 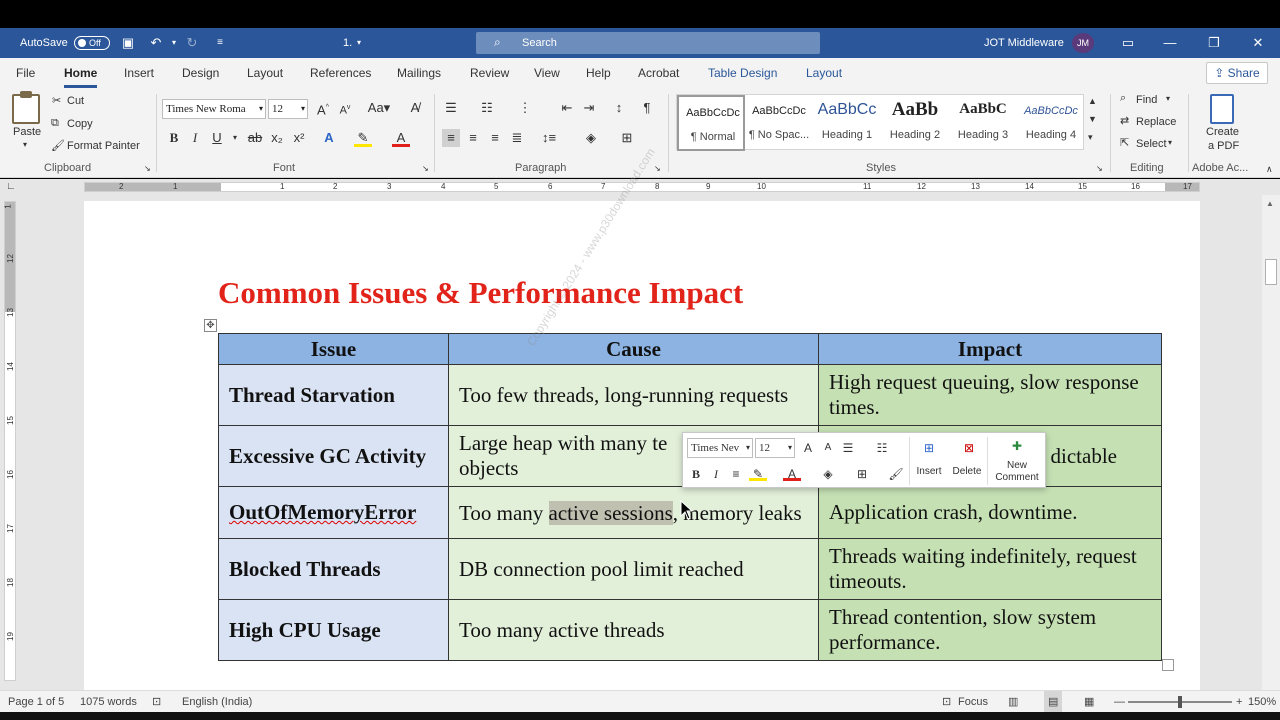 I want to click on document-title: Common Issues & Performance Impact, so click(x=480, y=293).